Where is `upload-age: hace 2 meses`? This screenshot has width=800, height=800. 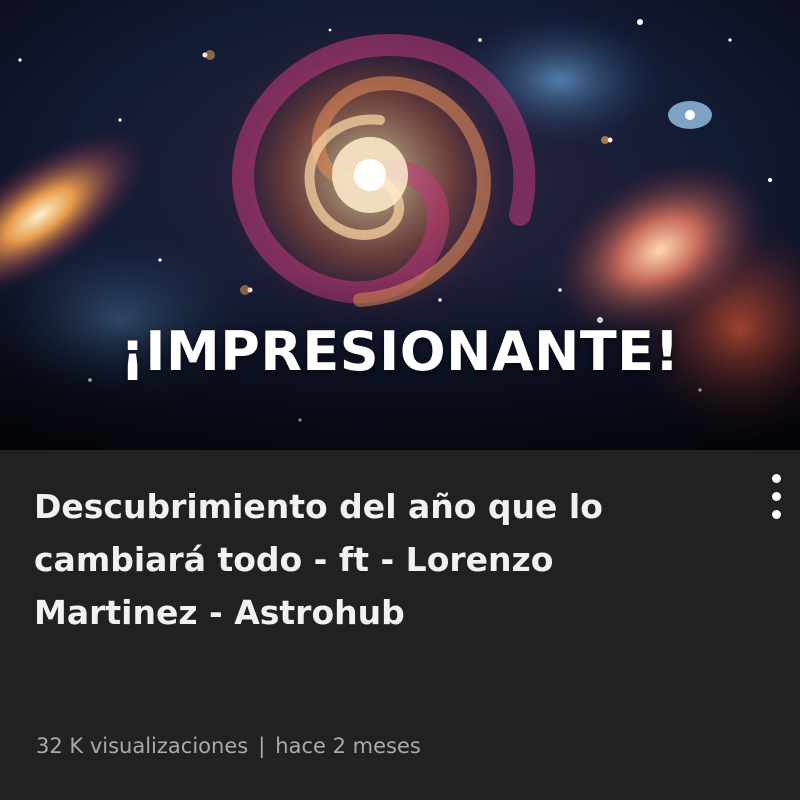
upload-age: hace 2 meses is located at coordinates (348, 746).